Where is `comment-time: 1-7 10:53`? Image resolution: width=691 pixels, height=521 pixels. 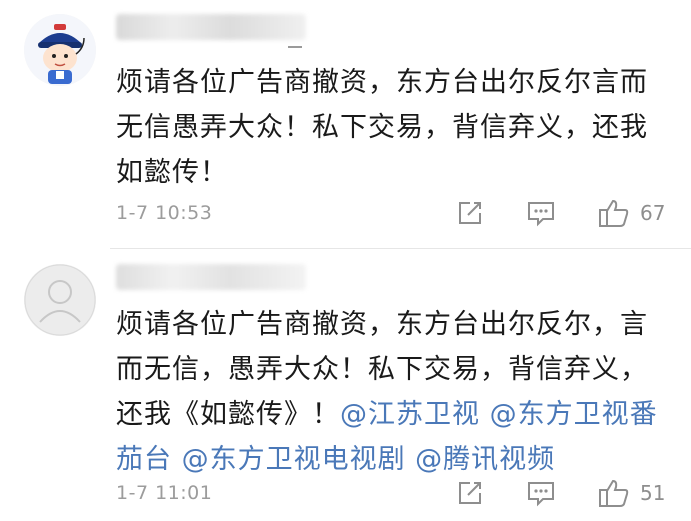
comment-time: 1-7 10:53 is located at coordinates (164, 213).